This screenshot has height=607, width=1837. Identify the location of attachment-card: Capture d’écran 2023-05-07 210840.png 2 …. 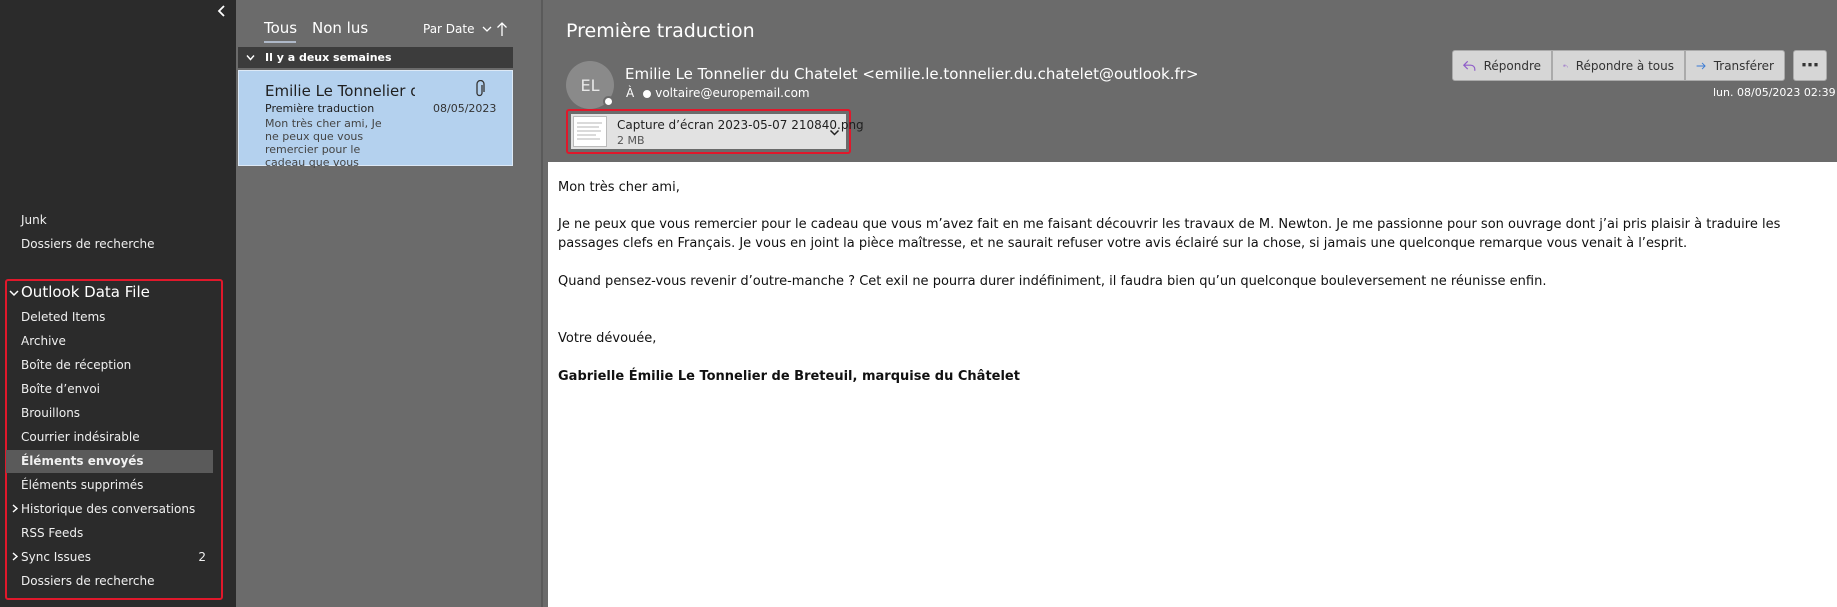
(715, 131).